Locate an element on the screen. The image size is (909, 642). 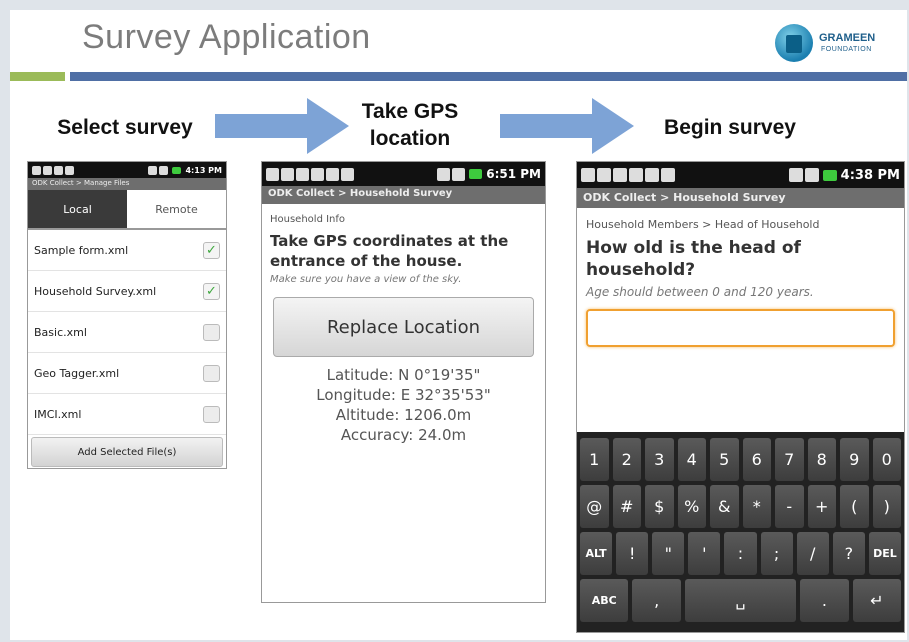
section-label: Household Members > Head of Household is located at coordinates (703, 224).